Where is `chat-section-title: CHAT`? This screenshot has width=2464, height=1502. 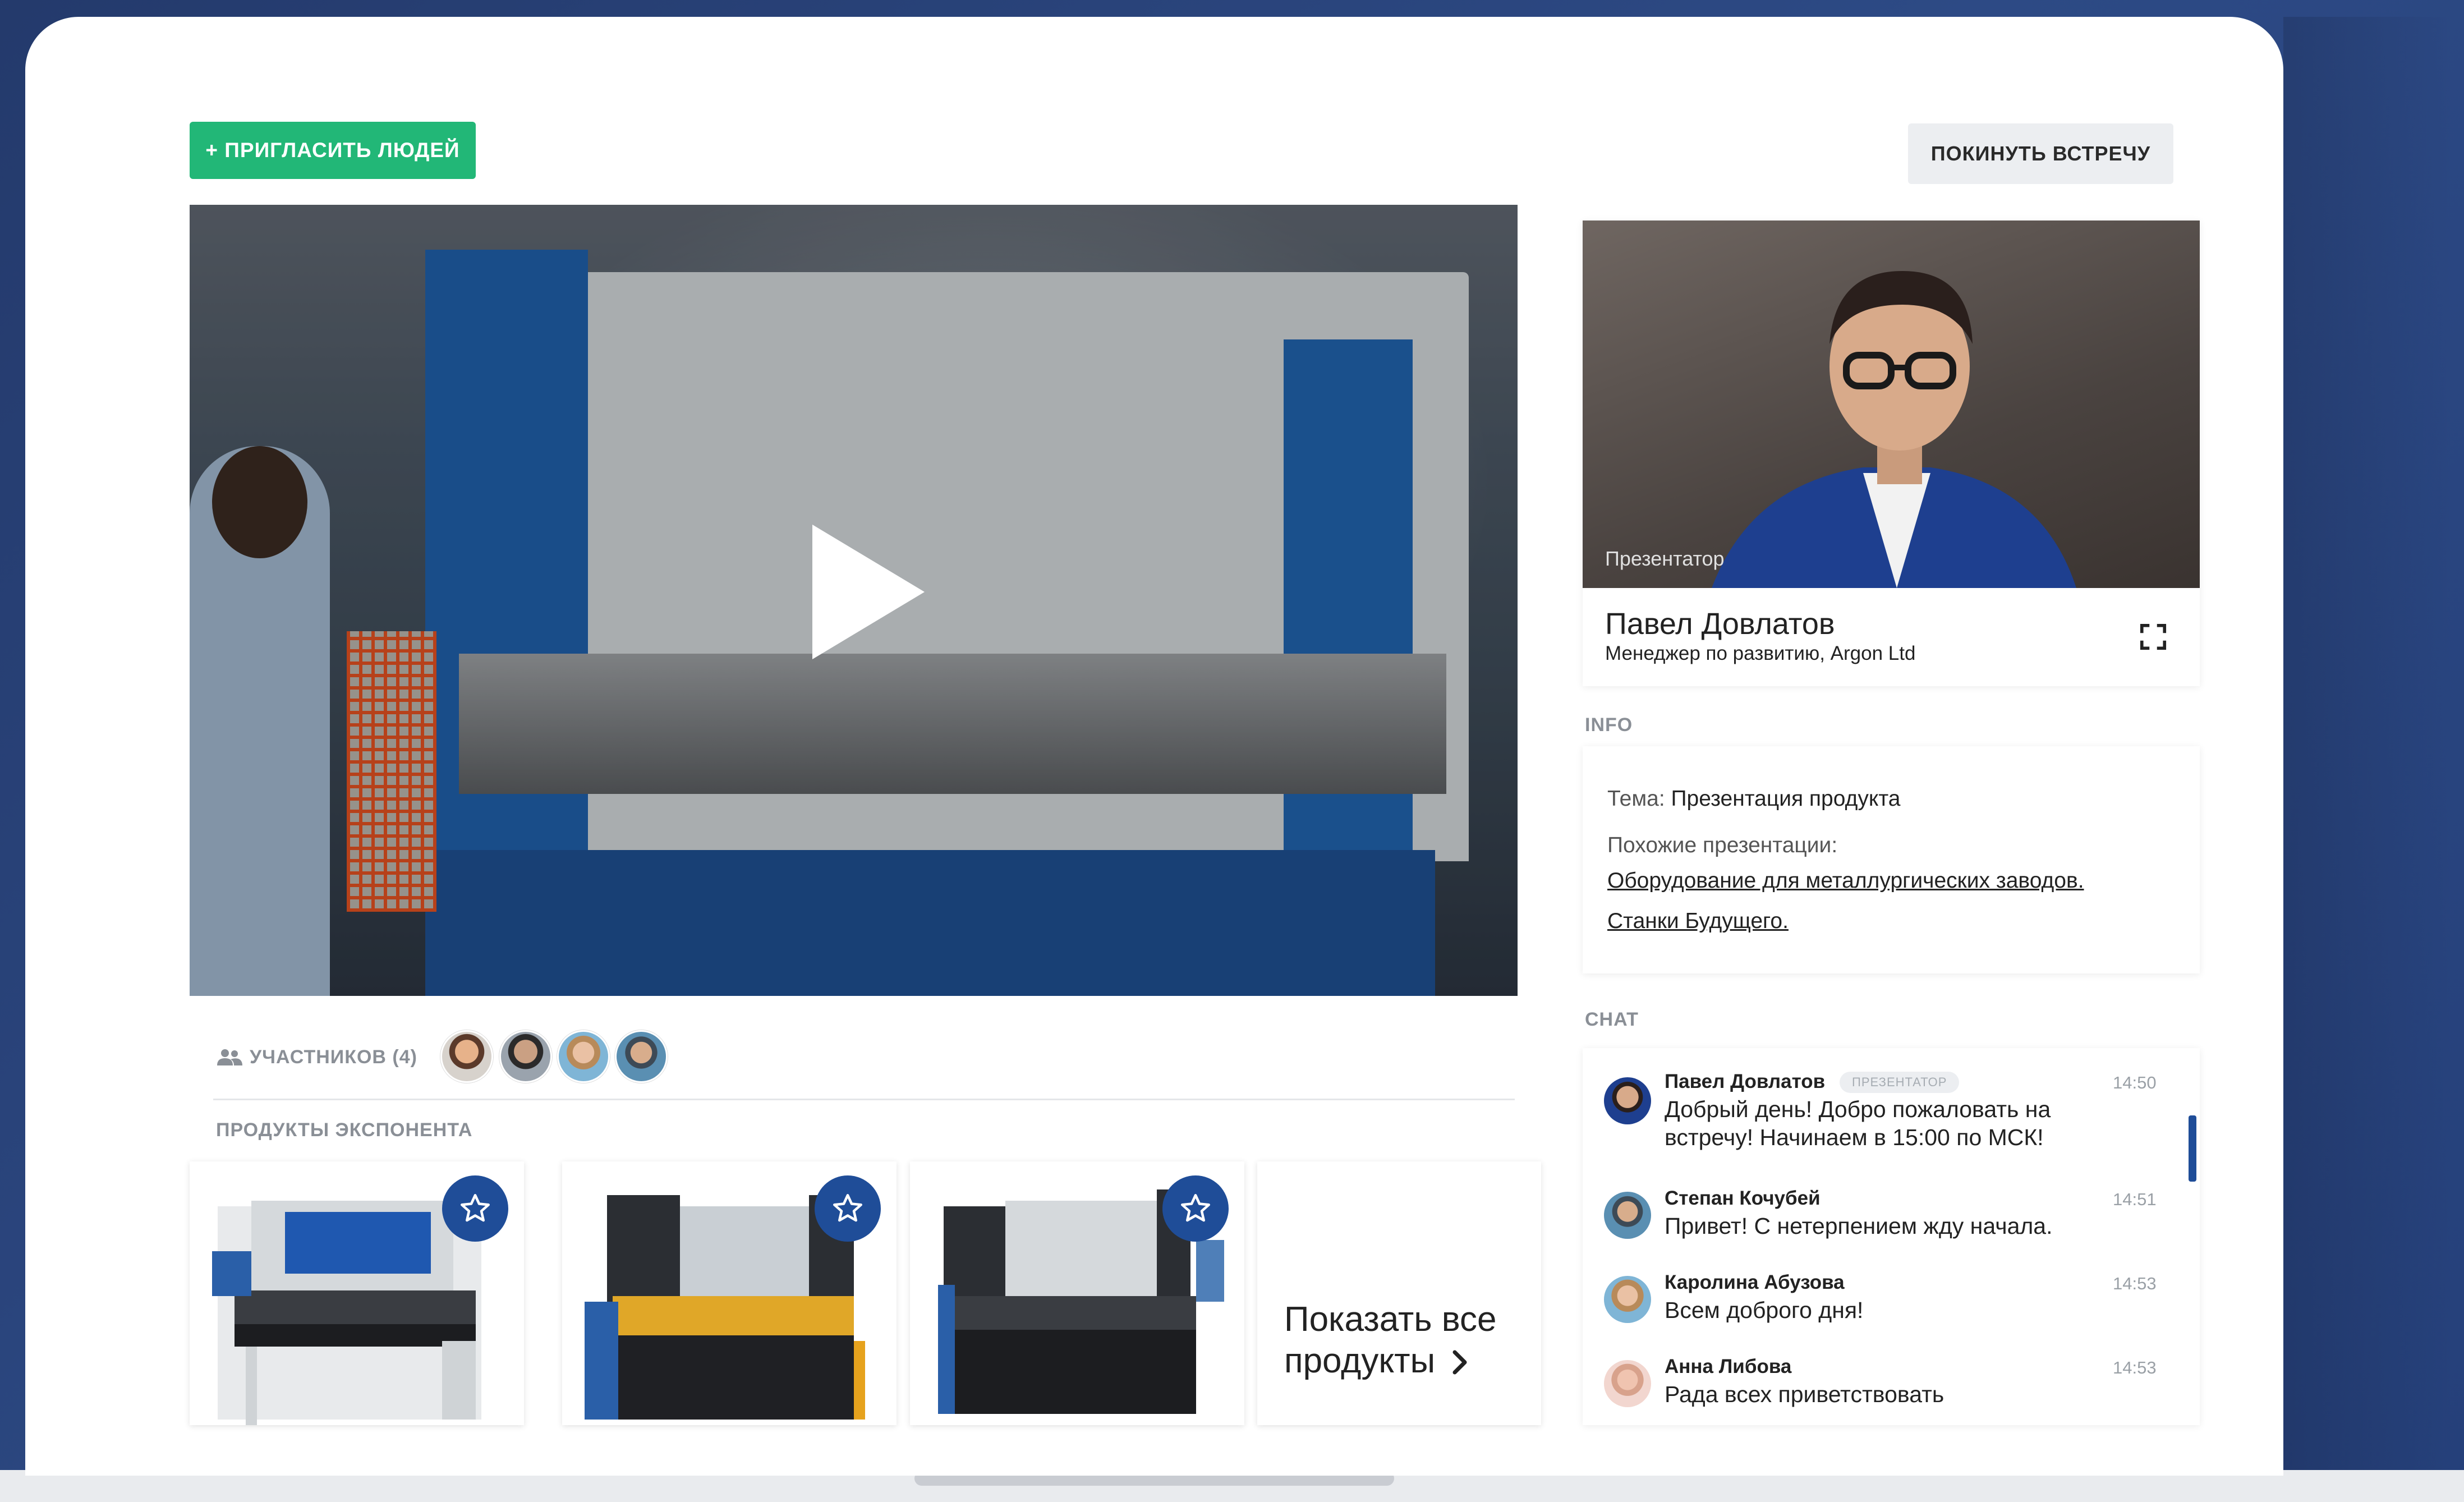
chat-section-title: CHAT is located at coordinates (1612, 1019).